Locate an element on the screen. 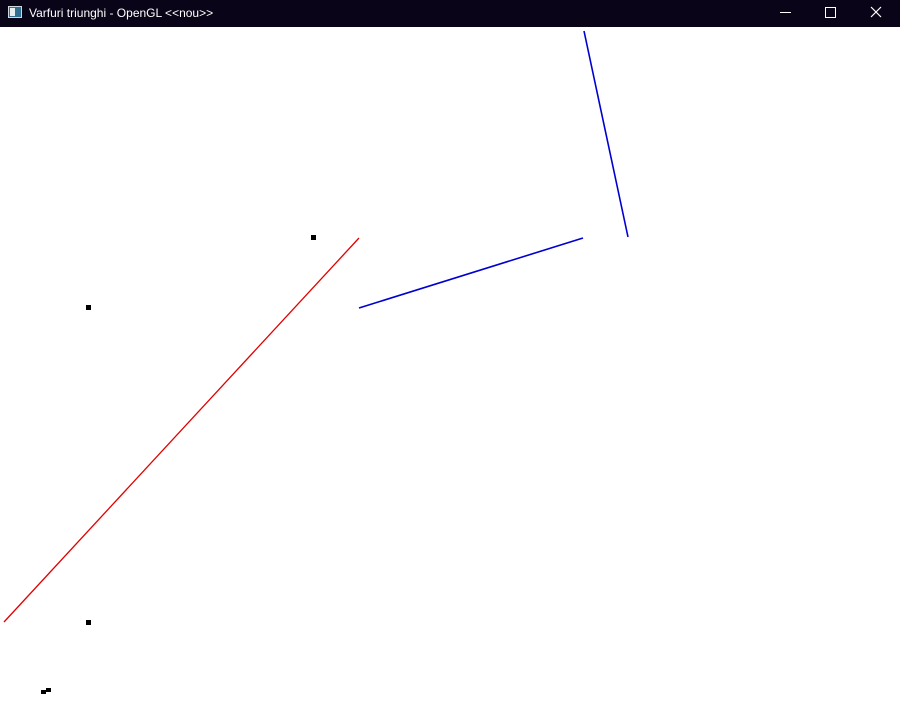 Image resolution: width=900 pixels, height=726 pixels. title-bar: Varfuri triunghi - OpenGL <<nou>> is located at coordinates (450, 13).